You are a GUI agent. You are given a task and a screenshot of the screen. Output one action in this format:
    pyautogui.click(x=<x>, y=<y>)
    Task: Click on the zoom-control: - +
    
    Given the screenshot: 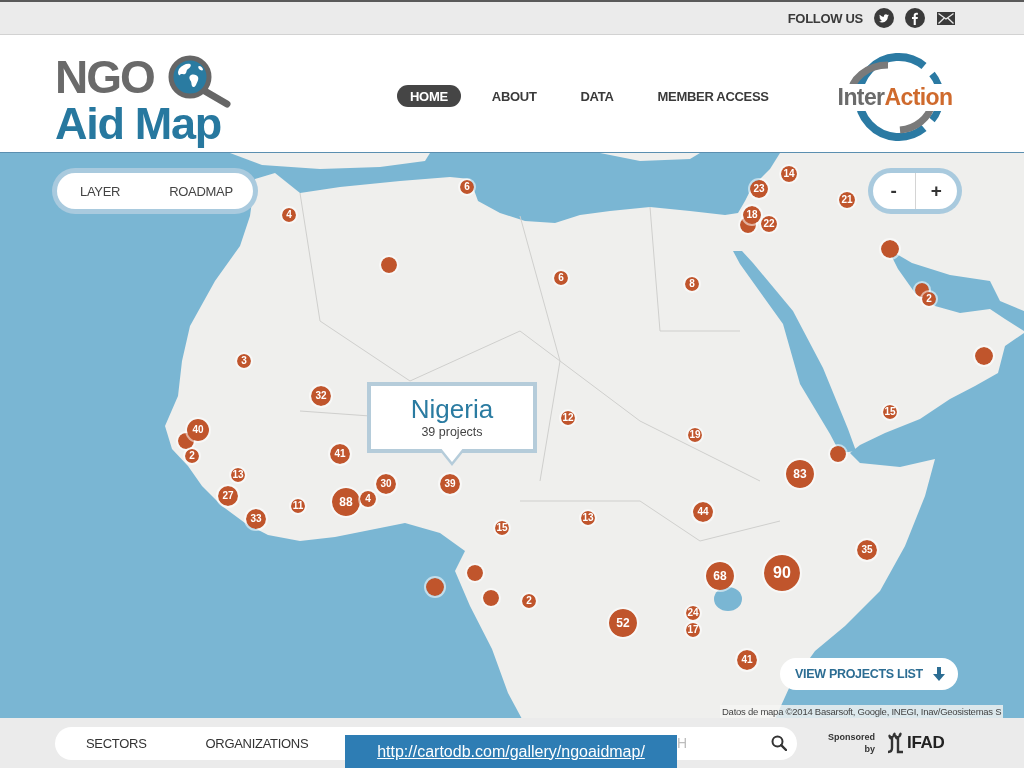 What is the action you would take?
    pyautogui.click(x=915, y=191)
    